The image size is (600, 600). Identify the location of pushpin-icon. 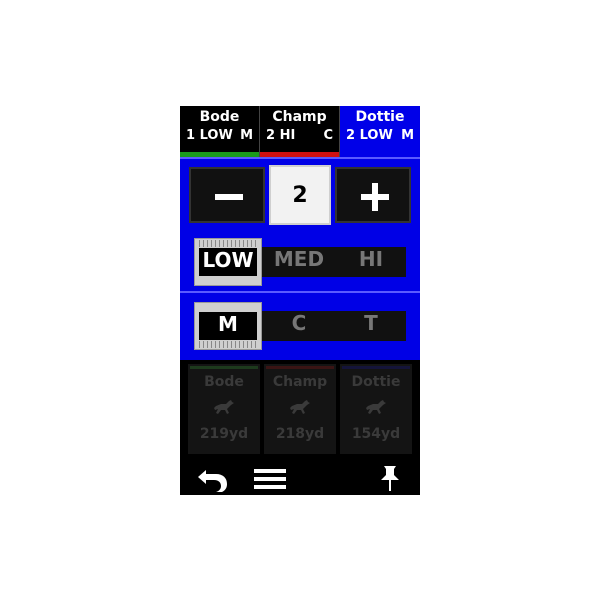
(390, 478).